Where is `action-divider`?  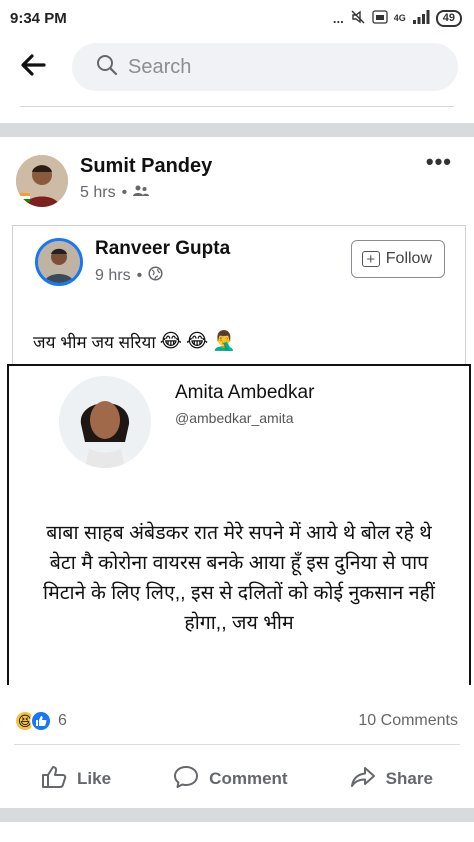
action-divider is located at coordinates (237, 744).